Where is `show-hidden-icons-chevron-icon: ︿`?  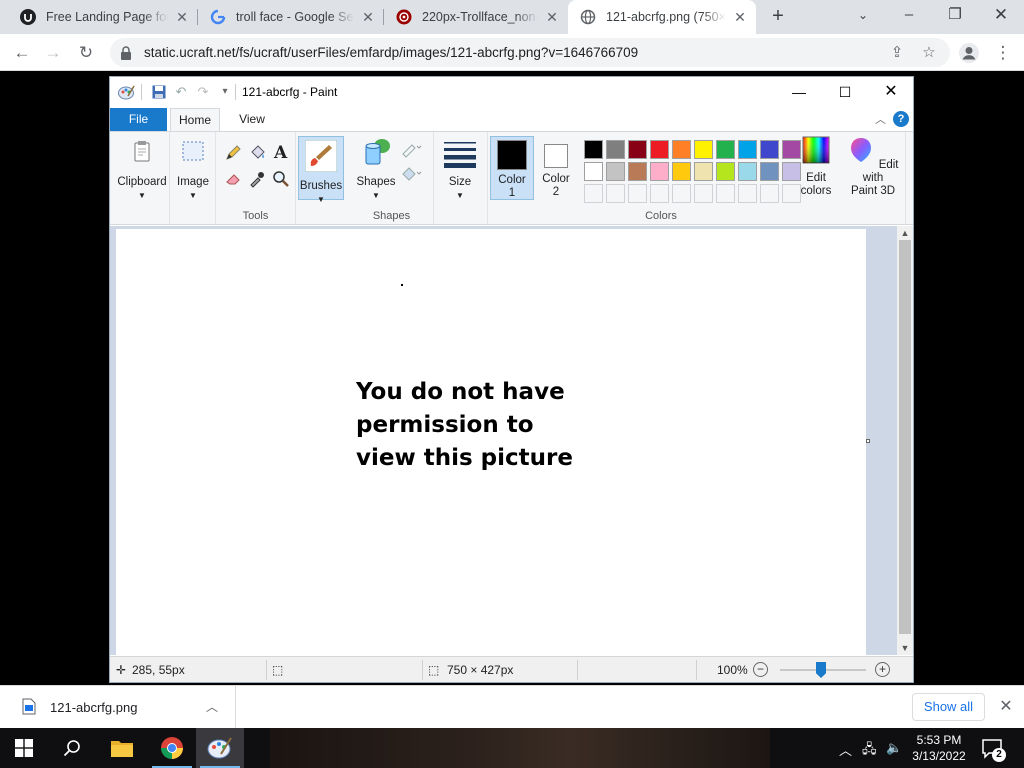
show-hidden-icons-chevron-icon: ︿ is located at coordinates (845, 749).